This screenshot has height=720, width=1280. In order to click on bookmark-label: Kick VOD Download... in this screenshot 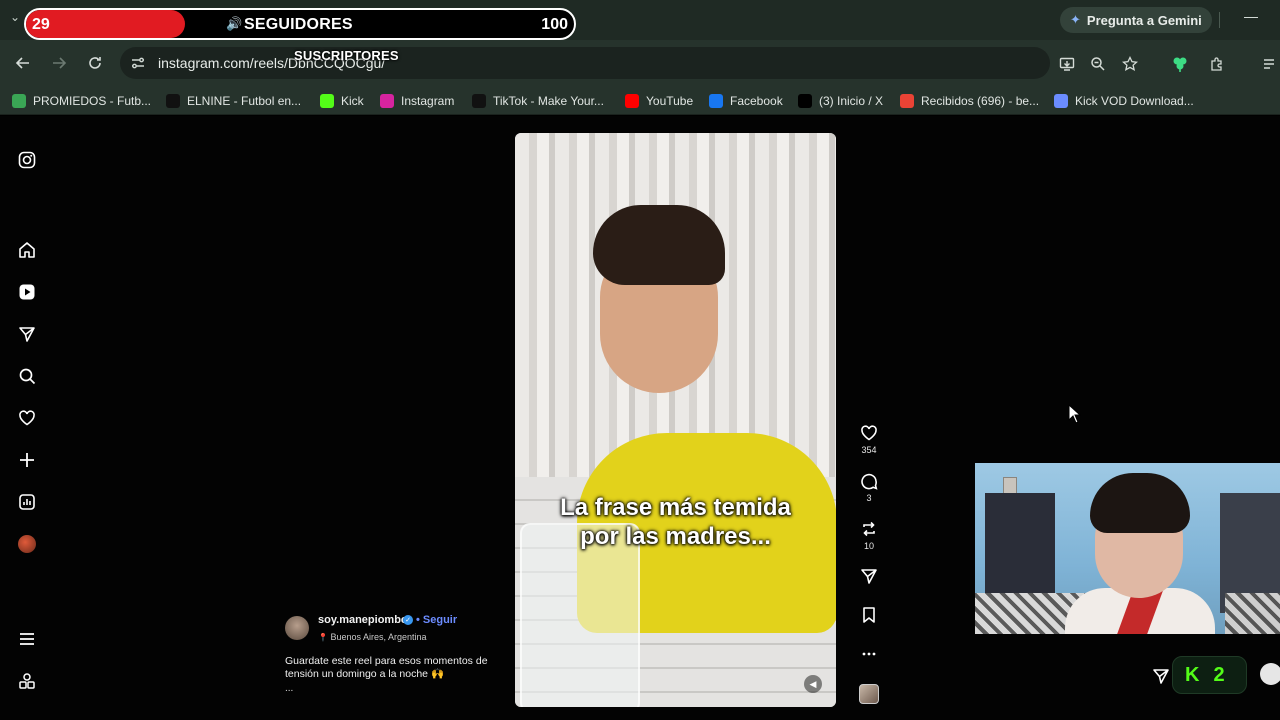, I will do `click(1134, 101)`.